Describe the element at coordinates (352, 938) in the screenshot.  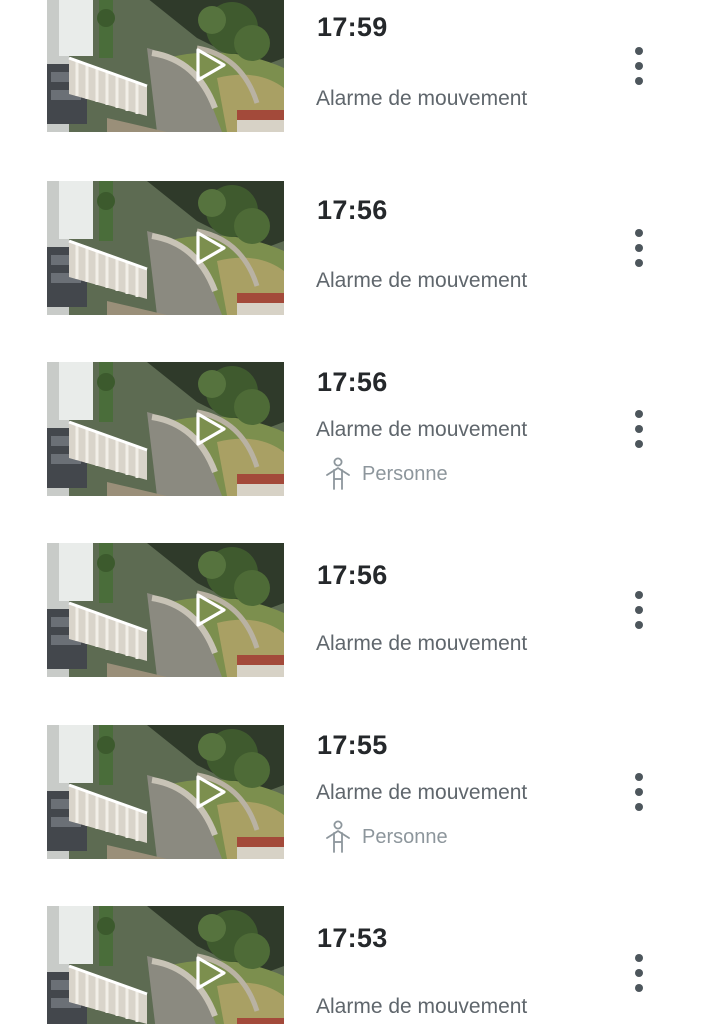
I see `event-time: 17:53` at that location.